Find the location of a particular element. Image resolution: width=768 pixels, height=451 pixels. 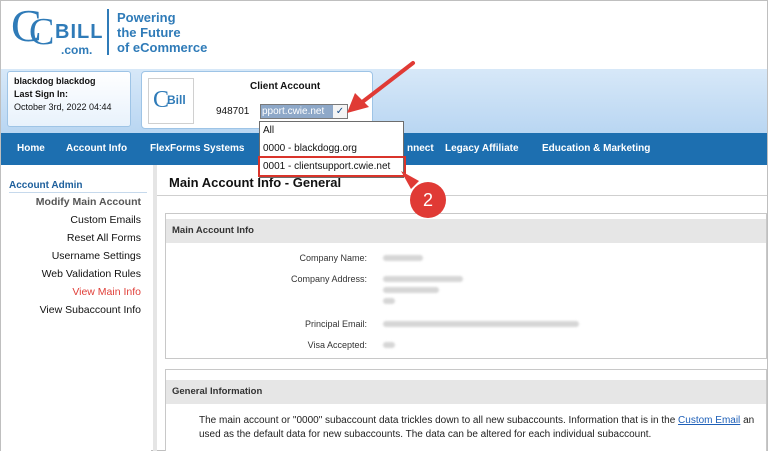

dropdown-option-all: All is located at coordinates (331, 131).